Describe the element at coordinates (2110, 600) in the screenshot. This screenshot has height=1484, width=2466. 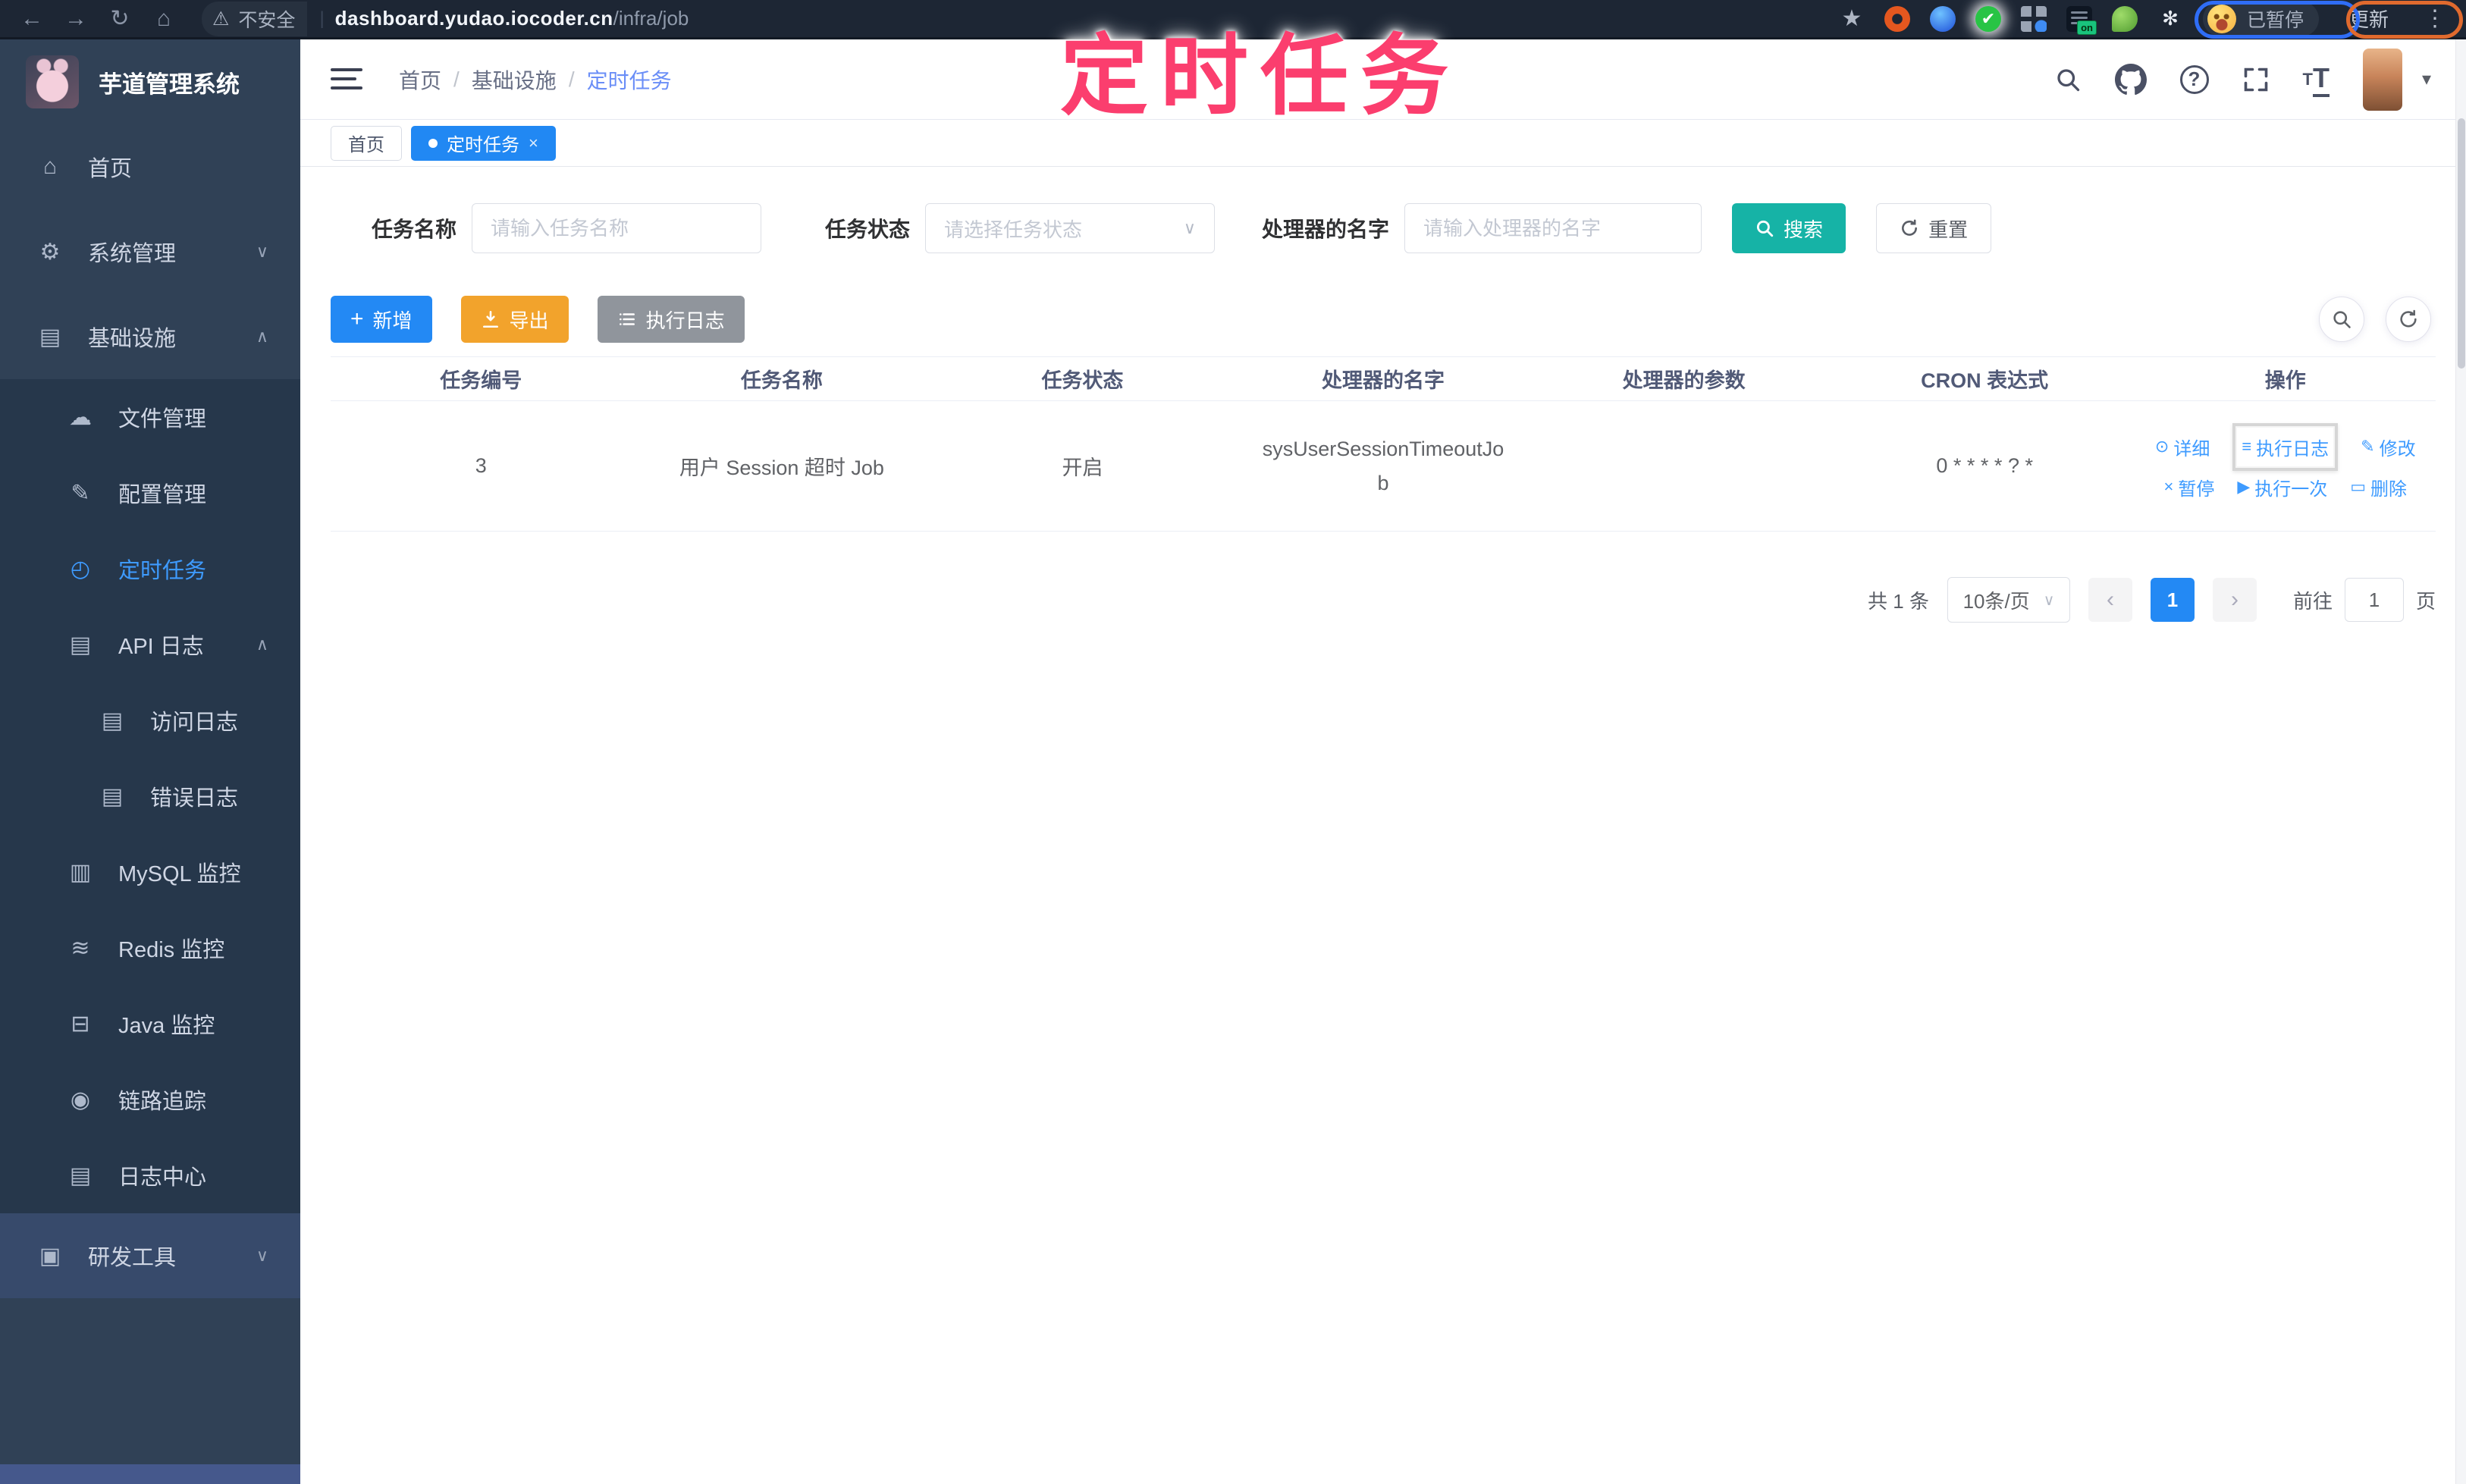
I see `prev-page-button: ‹` at that location.